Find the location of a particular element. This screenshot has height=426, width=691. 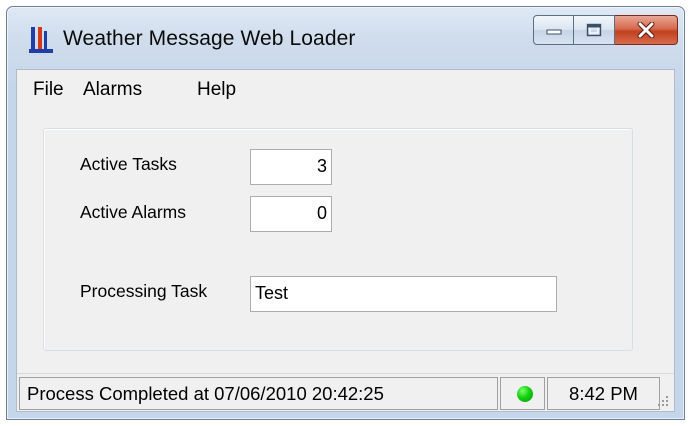

caption-buttons is located at coordinates (605, 31).